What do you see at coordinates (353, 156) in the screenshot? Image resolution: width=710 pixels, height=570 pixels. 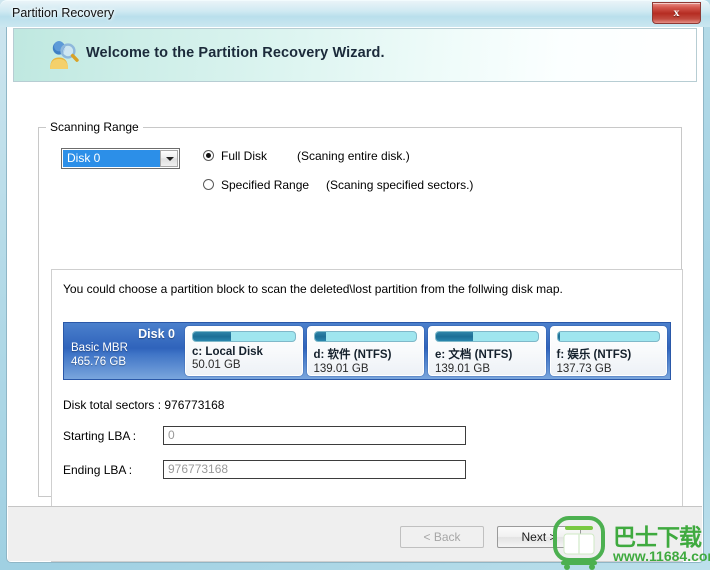 I see `radio-full-disk-hint: (Scaning entire disk.)` at bounding box center [353, 156].